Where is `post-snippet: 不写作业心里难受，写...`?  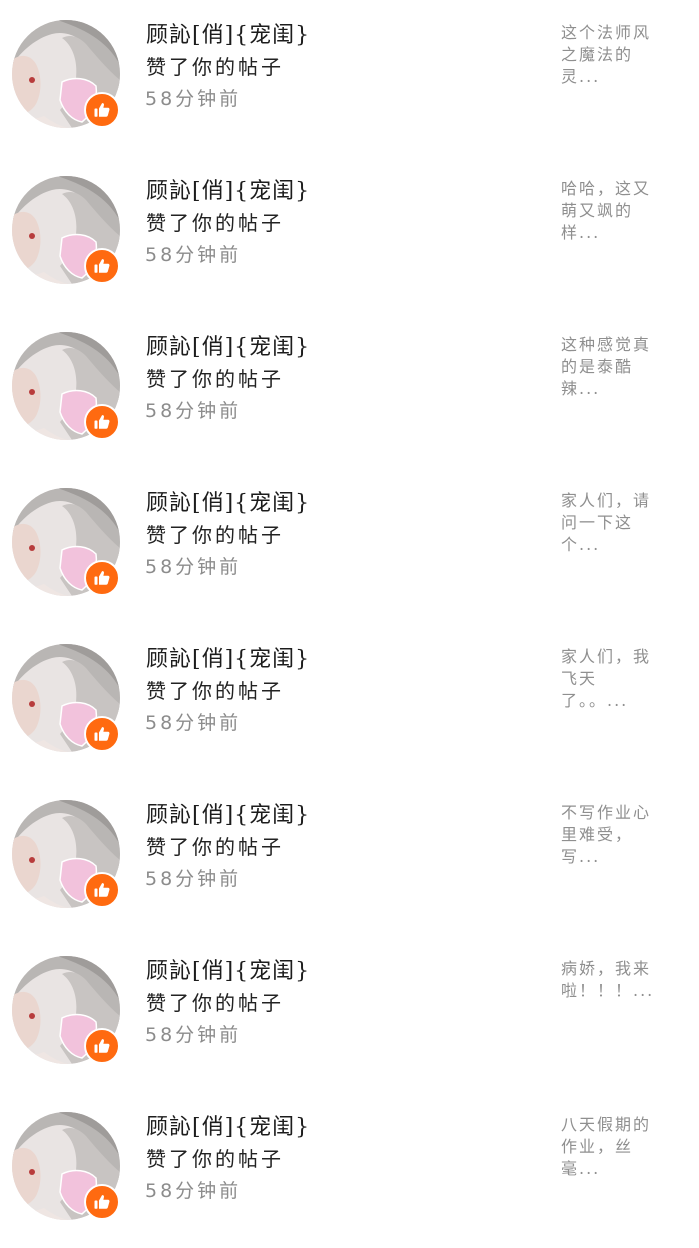 post-snippet: 不写作业心里难受，写... is located at coordinates (611, 835).